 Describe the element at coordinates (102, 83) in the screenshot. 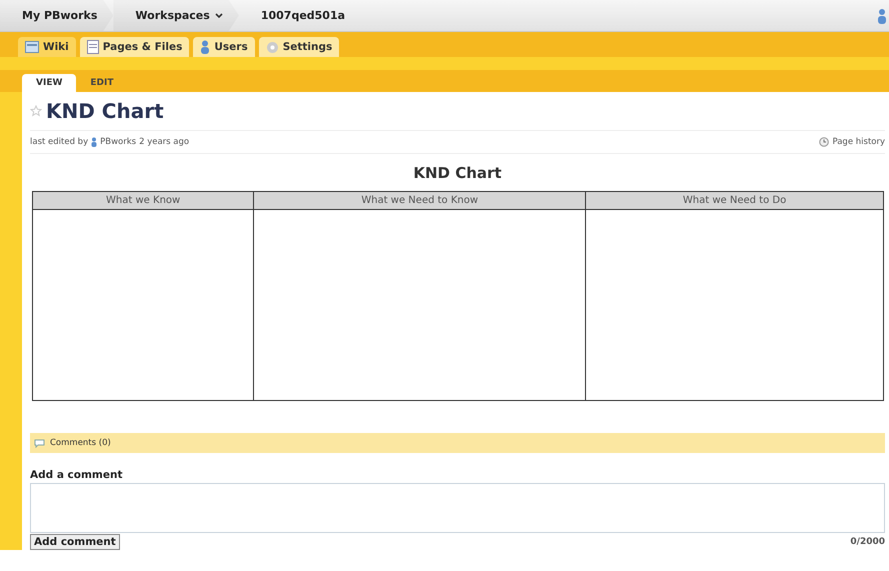

I see `page-tab: EDIT` at that location.